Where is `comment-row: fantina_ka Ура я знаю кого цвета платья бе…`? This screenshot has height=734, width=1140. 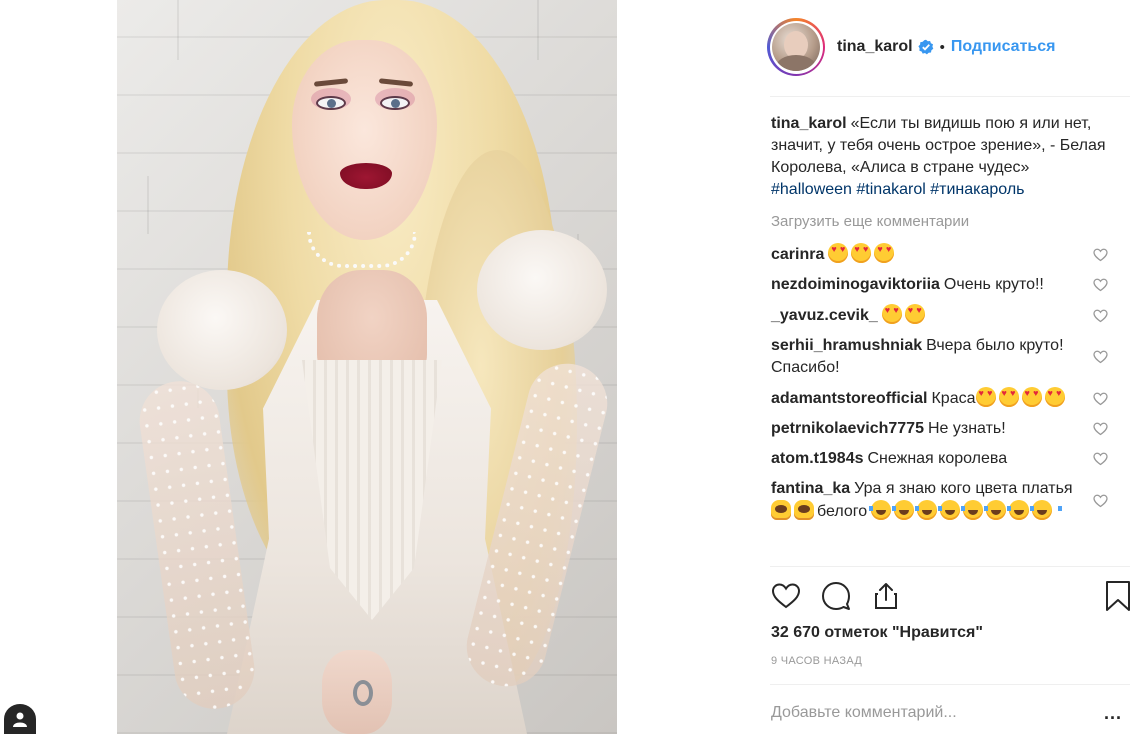 comment-row: fantina_ka Ура я знаю кого цвета платья бе… is located at coordinates (947, 500).